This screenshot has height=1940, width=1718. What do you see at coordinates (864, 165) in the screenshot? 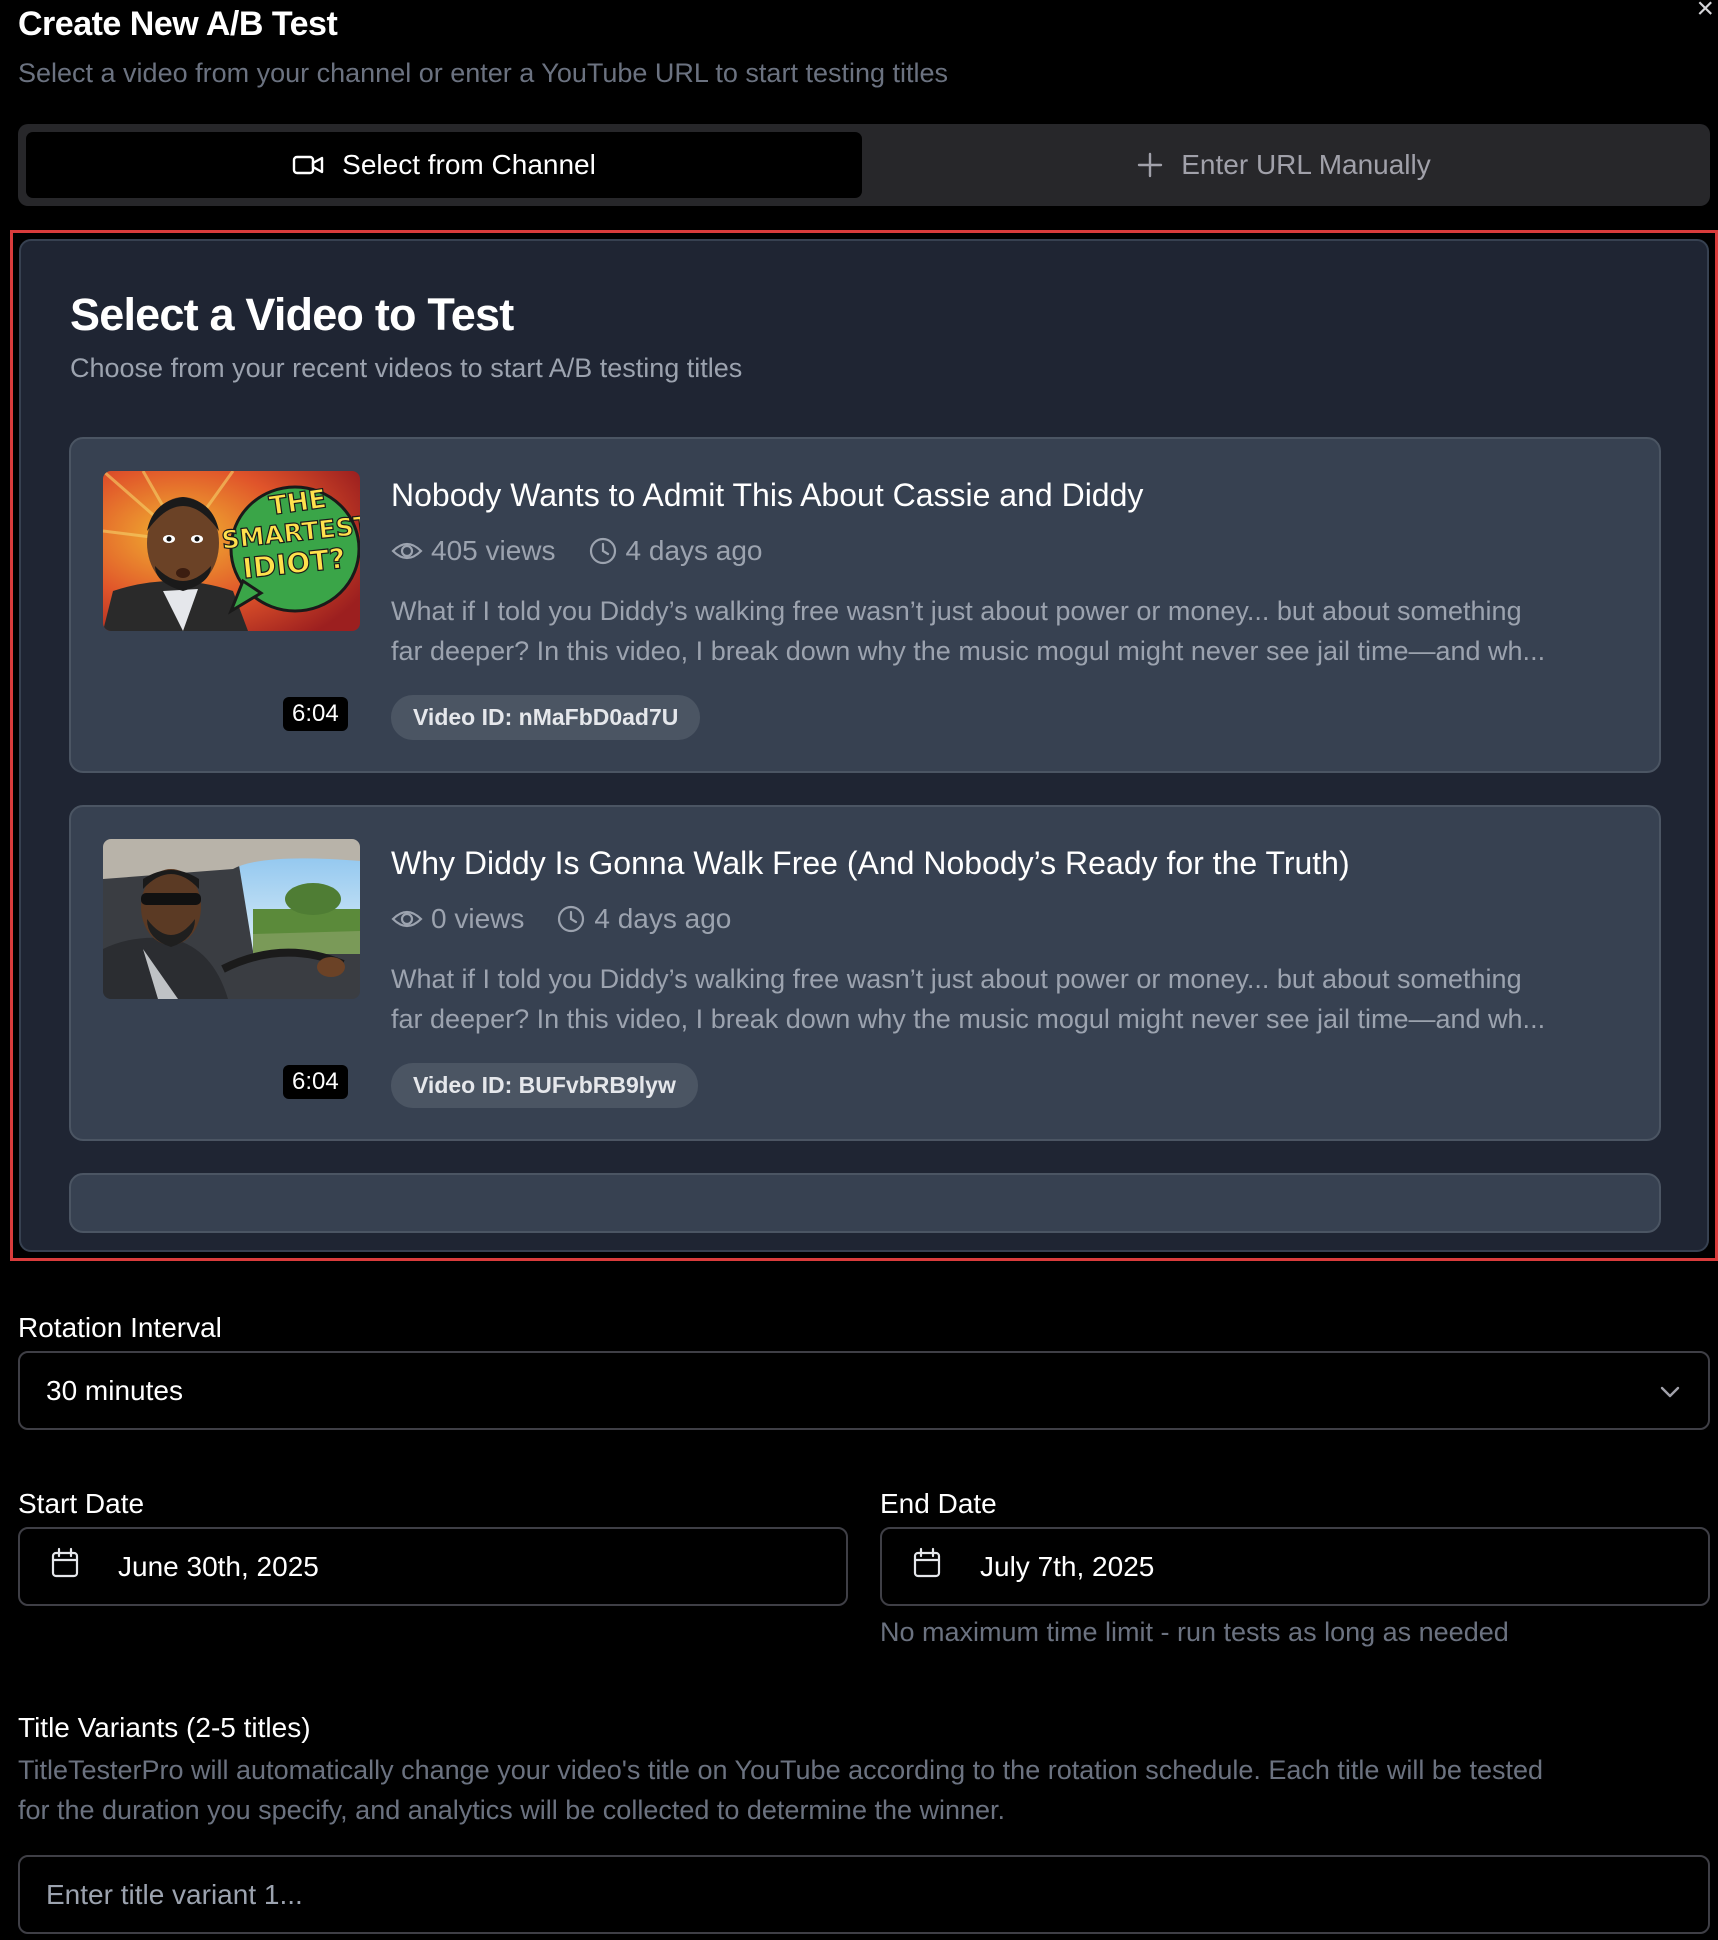
I see `source-tabs: Select from Channel Enter URL Manually` at bounding box center [864, 165].